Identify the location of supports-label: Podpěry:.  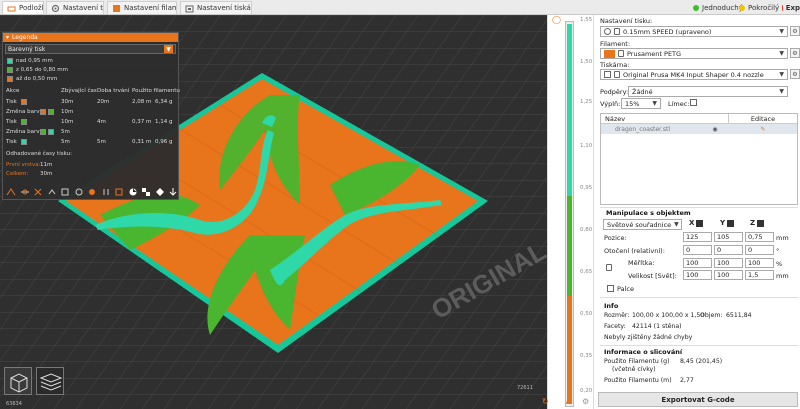
(614, 92).